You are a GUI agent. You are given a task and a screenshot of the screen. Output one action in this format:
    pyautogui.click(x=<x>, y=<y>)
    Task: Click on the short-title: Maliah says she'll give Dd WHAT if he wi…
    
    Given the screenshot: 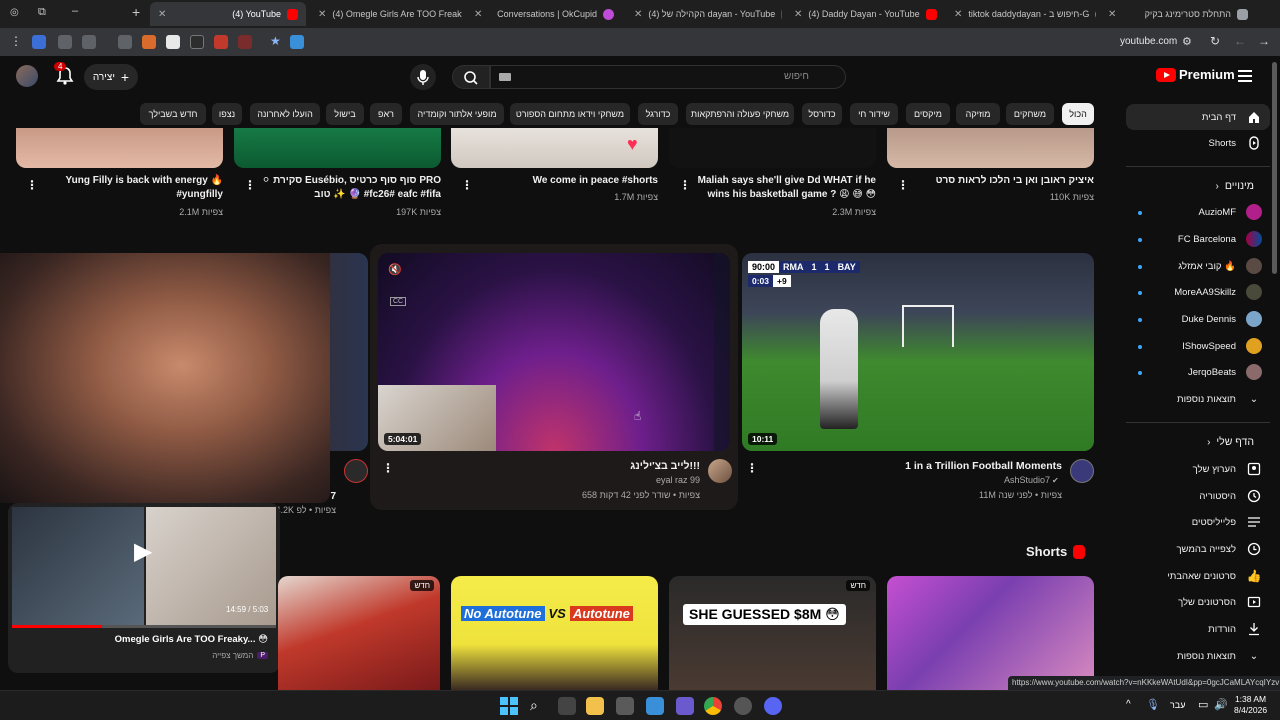 What is the action you would take?
    pyautogui.click(x=784, y=188)
    